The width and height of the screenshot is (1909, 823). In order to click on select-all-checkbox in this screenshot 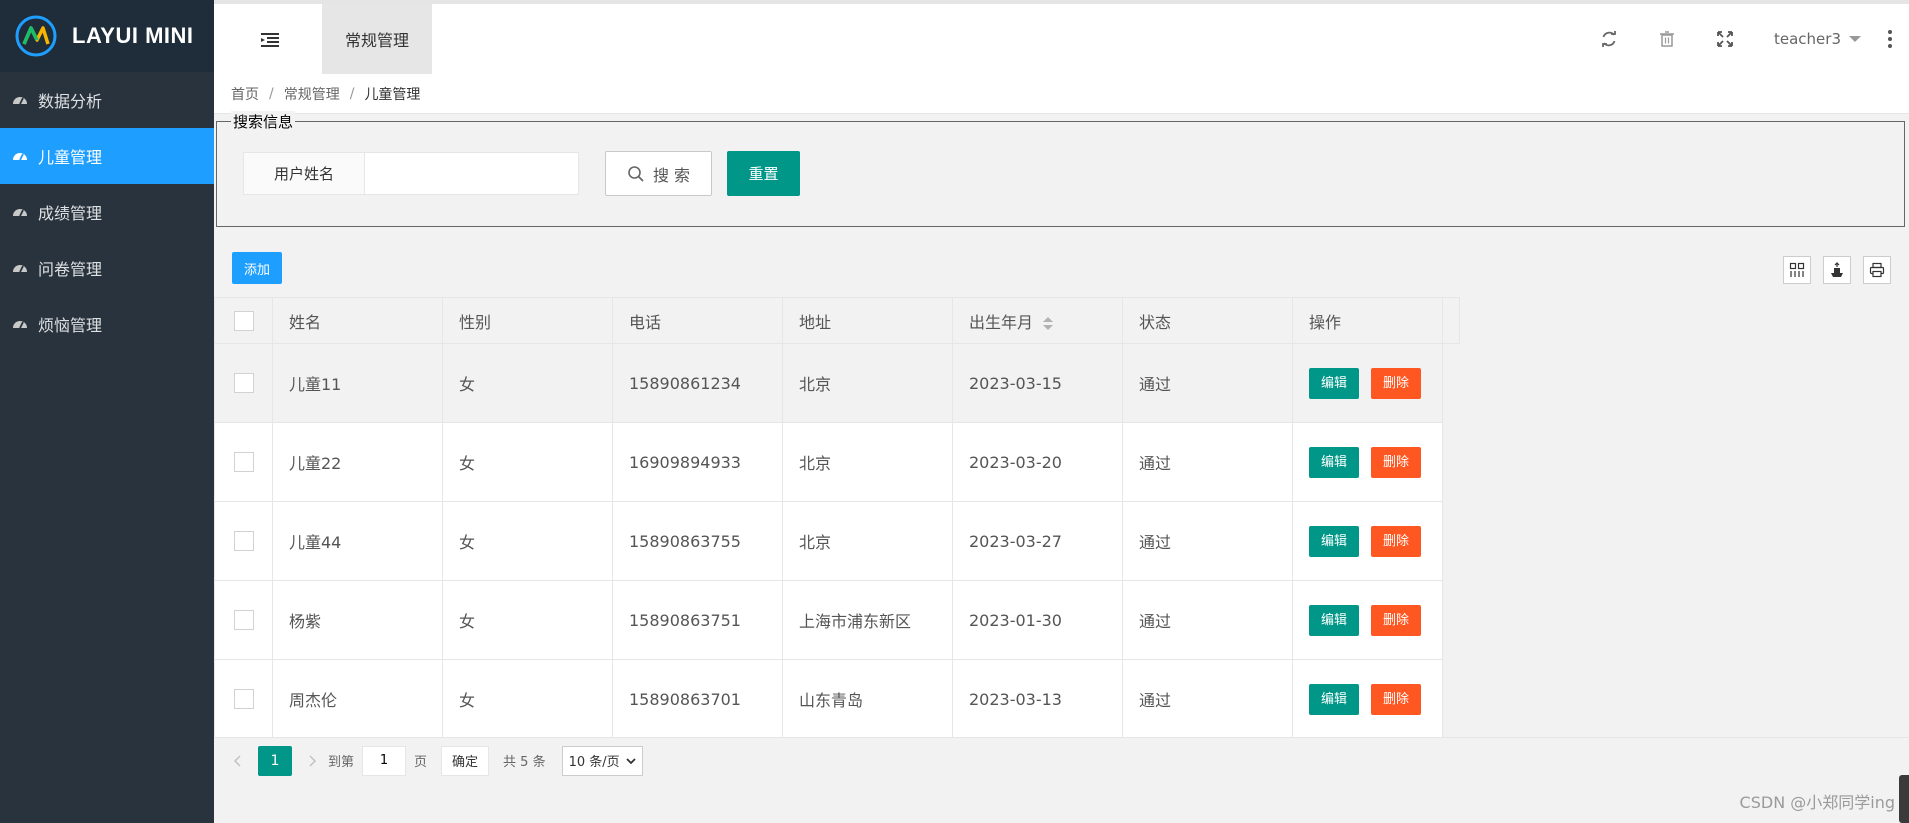, I will do `click(243, 320)`.